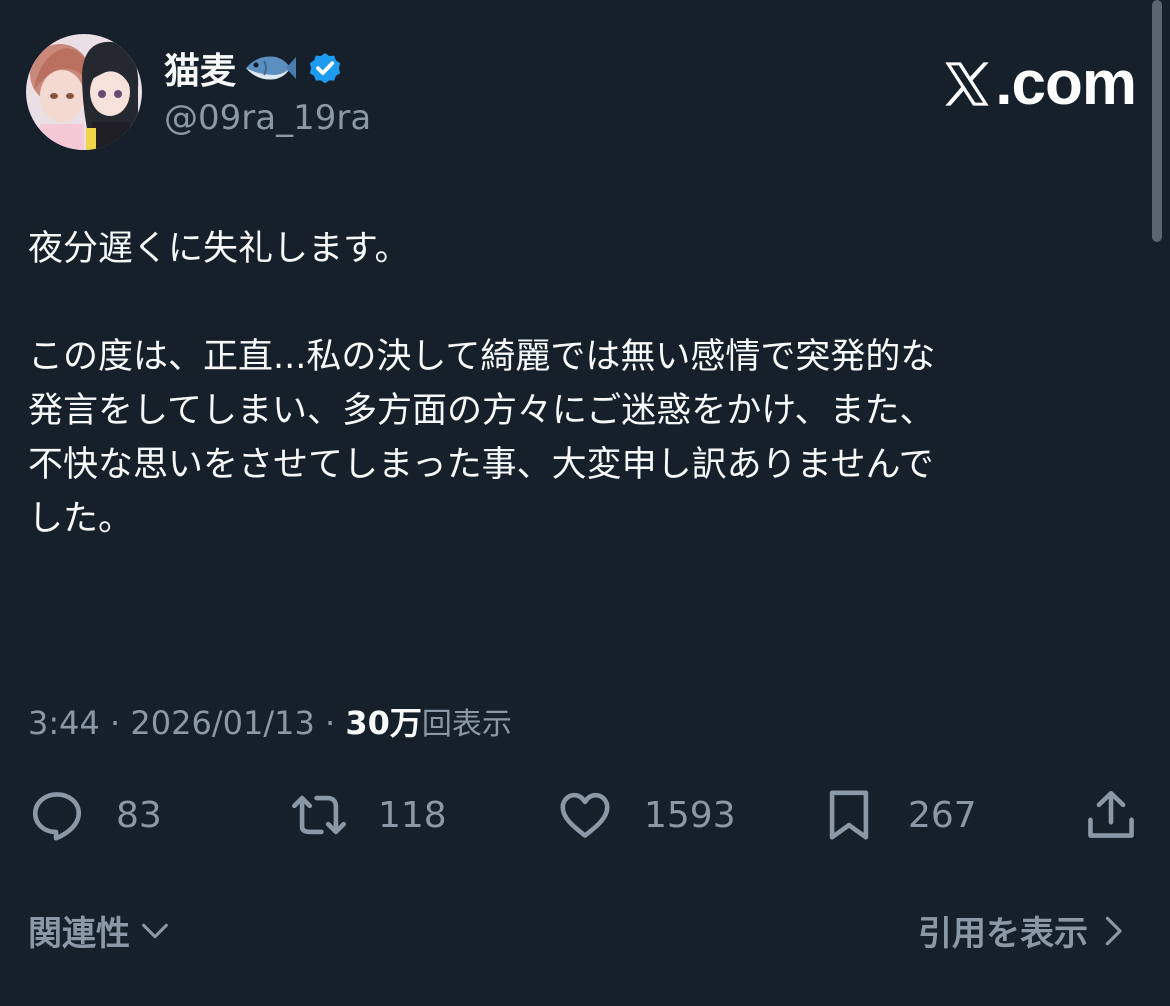 The image size is (1170, 1006). I want to click on reply-count: 83, so click(139, 815).